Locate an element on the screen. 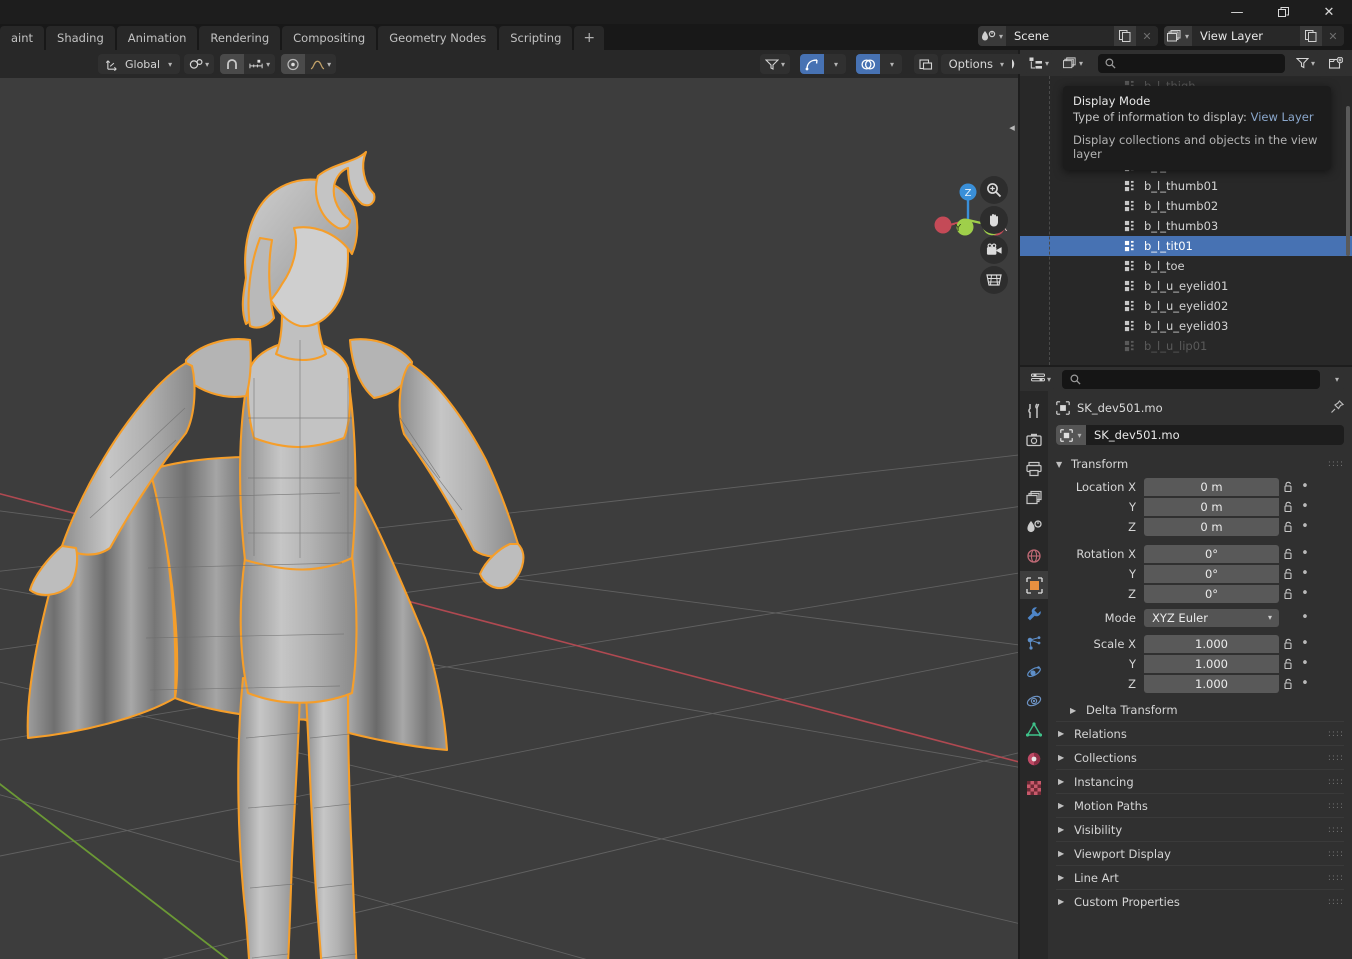  outliner-filter-id-dropdown: ▾ is located at coordinates (1073, 63).